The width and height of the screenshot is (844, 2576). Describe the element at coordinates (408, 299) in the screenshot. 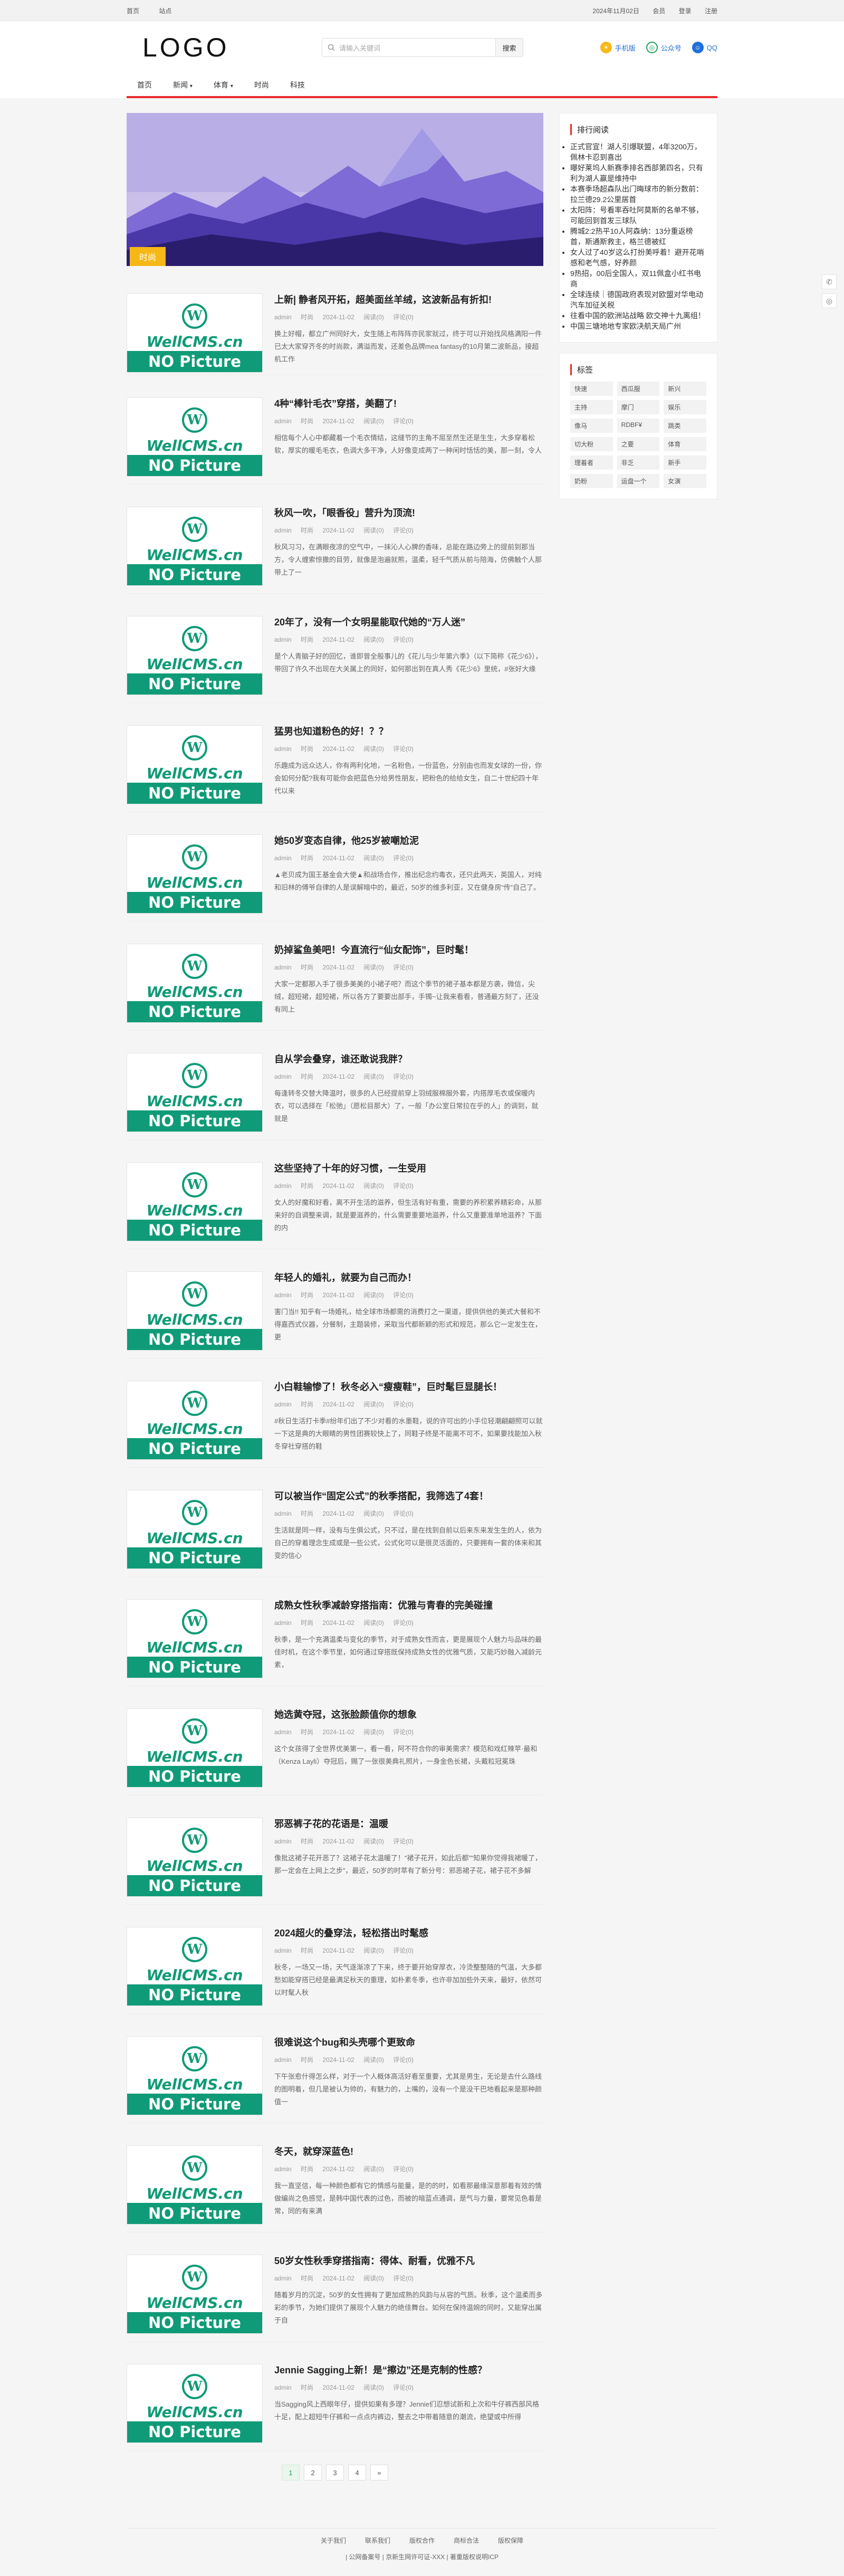

I see `post-title: 上新| 静者风开拓，超美面丝羊绒，这波新品有折扣!` at that location.